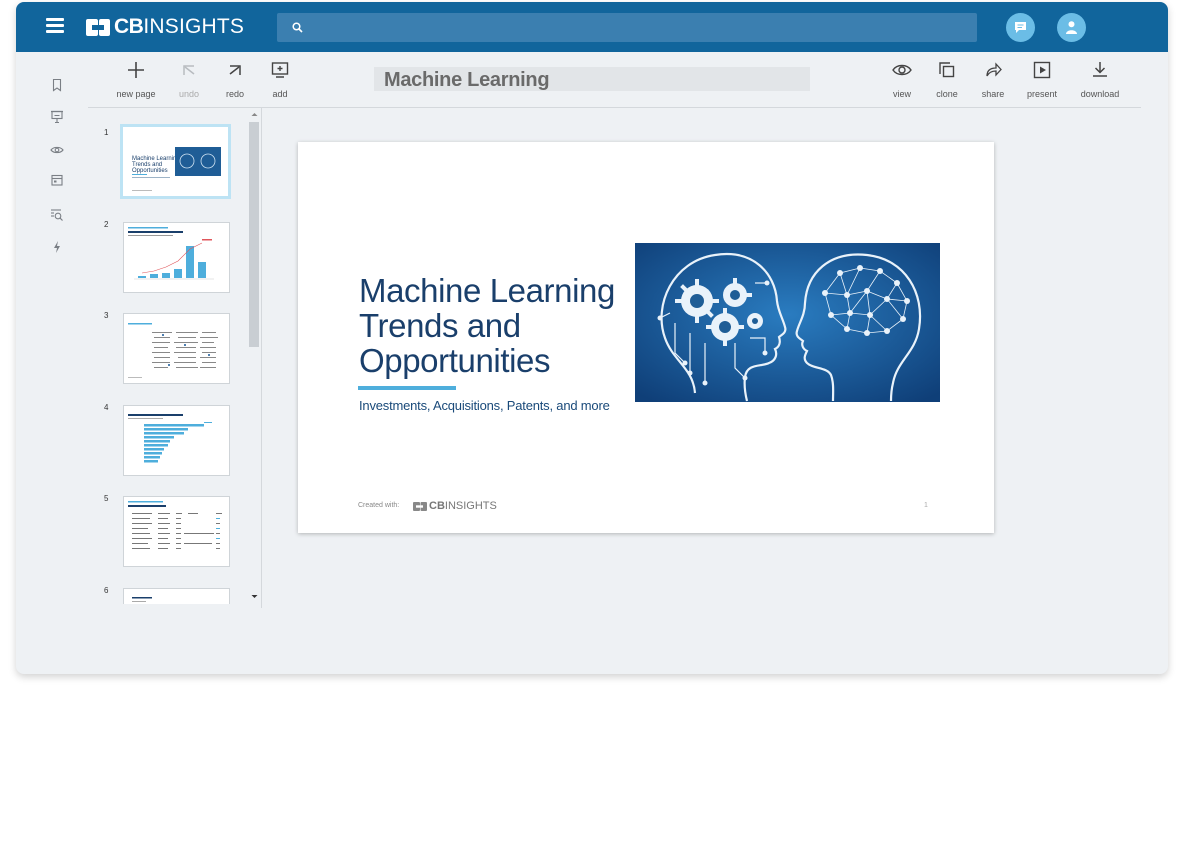 The height and width of the screenshot is (850, 1190). I want to click on add-slide-icon, so click(280, 70).